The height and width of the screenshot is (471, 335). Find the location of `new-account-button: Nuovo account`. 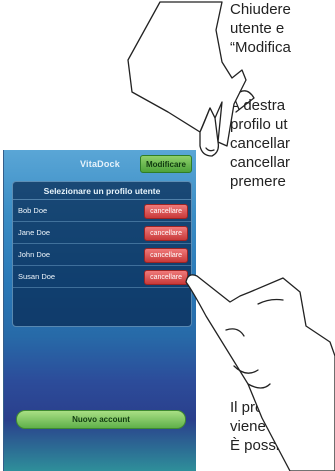

new-account-button: Nuovo account is located at coordinates (101, 419).